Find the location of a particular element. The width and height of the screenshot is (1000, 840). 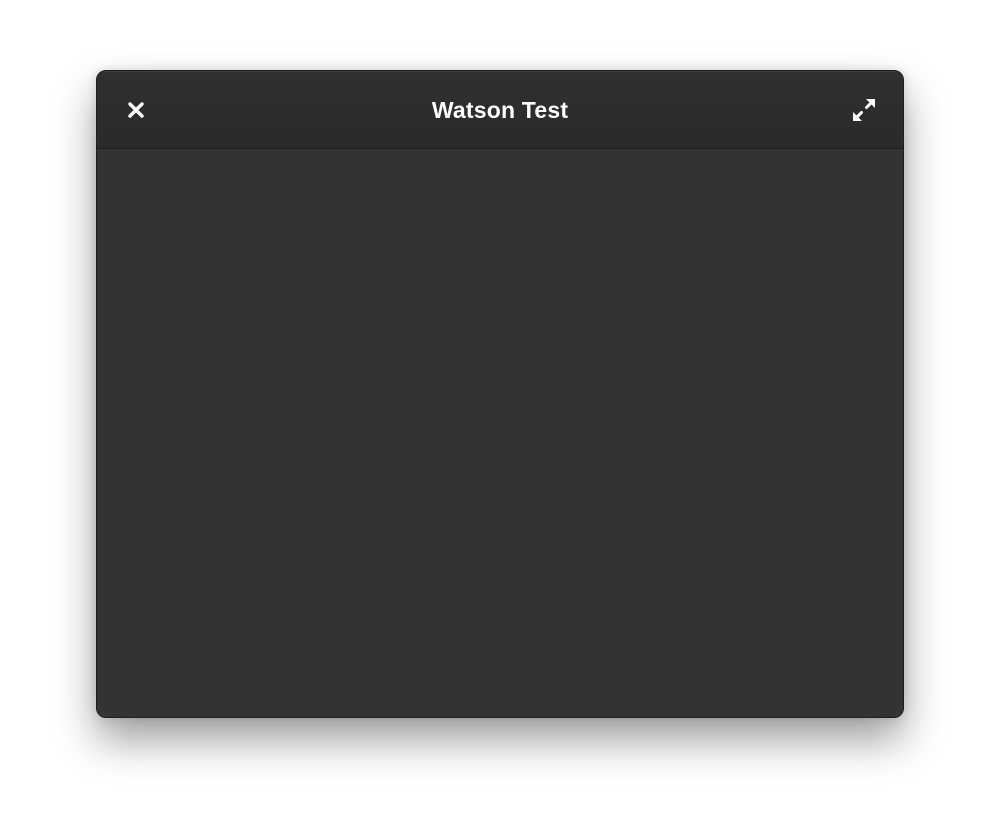

close-icon is located at coordinates (136, 110).